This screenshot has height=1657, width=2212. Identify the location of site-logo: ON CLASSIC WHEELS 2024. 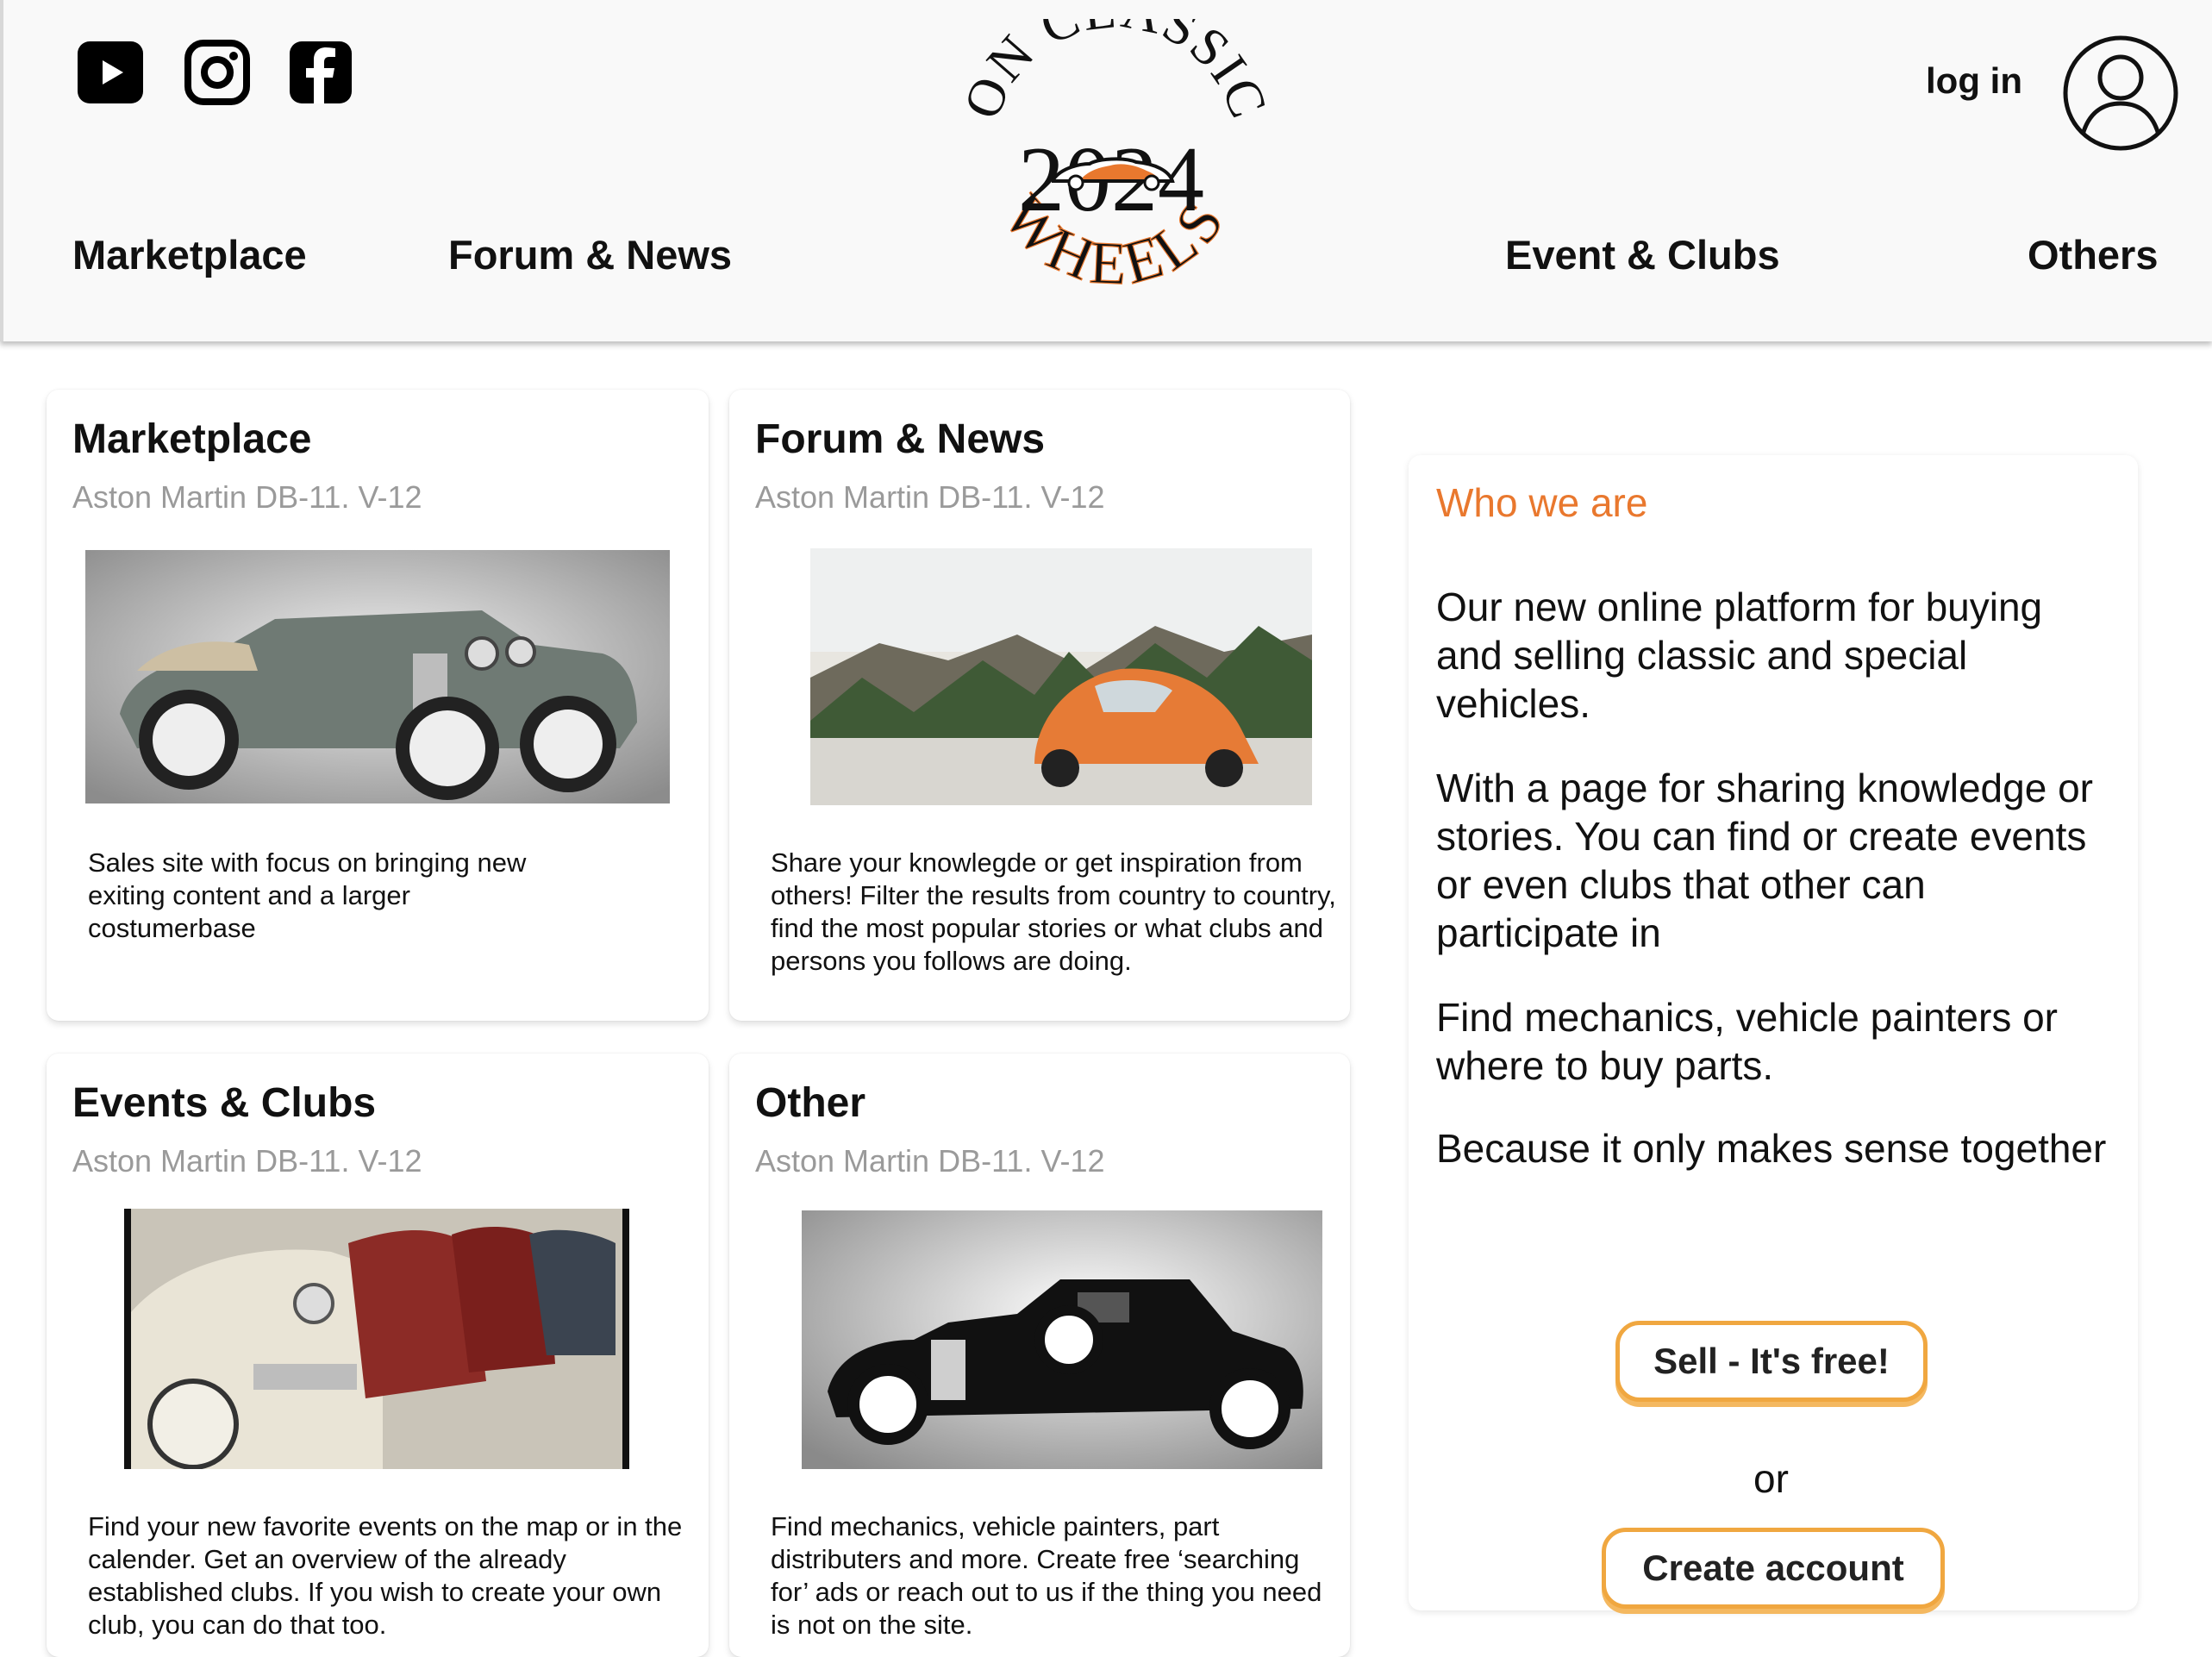
(1114, 161).